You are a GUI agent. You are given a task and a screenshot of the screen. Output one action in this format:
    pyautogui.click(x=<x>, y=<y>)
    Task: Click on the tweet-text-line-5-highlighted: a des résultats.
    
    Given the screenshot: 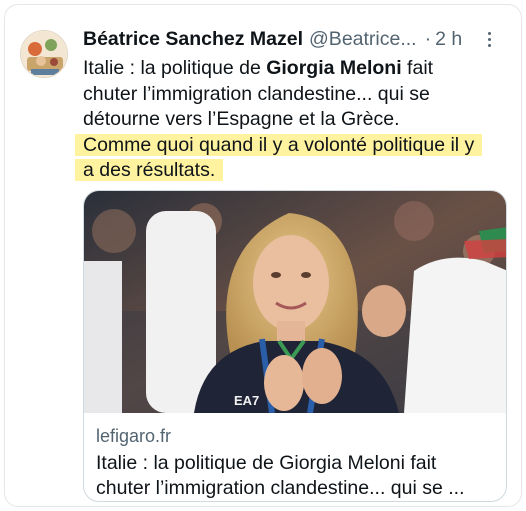 What is the action you would take?
    pyautogui.click(x=149, y=170)
    